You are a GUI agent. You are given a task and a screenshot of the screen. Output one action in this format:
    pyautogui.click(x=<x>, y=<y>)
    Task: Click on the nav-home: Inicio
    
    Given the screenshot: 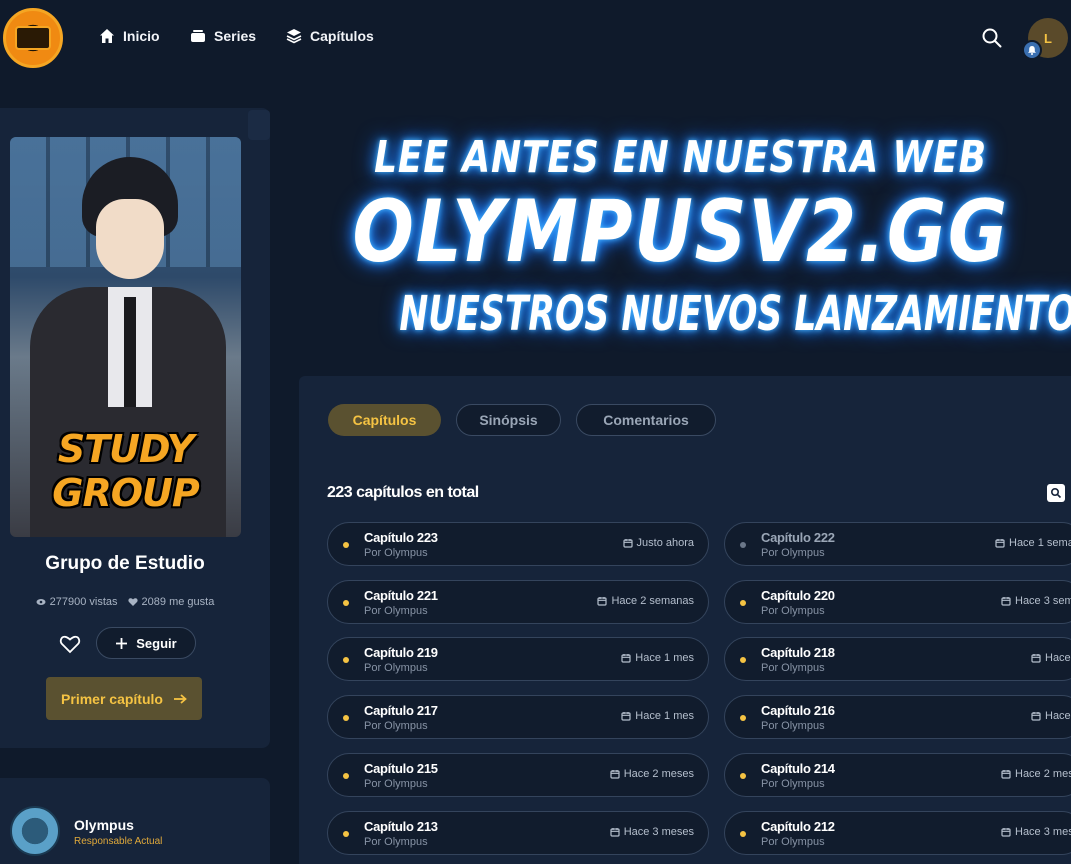 What is the action you would take?
    pyautogui.click(x=129, y=36)
    